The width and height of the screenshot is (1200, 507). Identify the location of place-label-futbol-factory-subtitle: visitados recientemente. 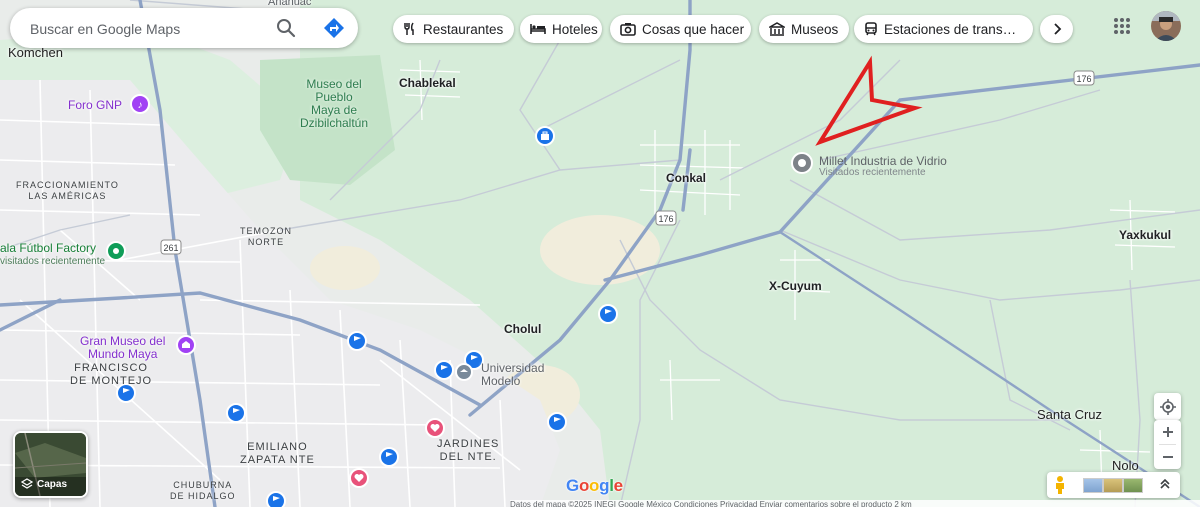
(53, 261).